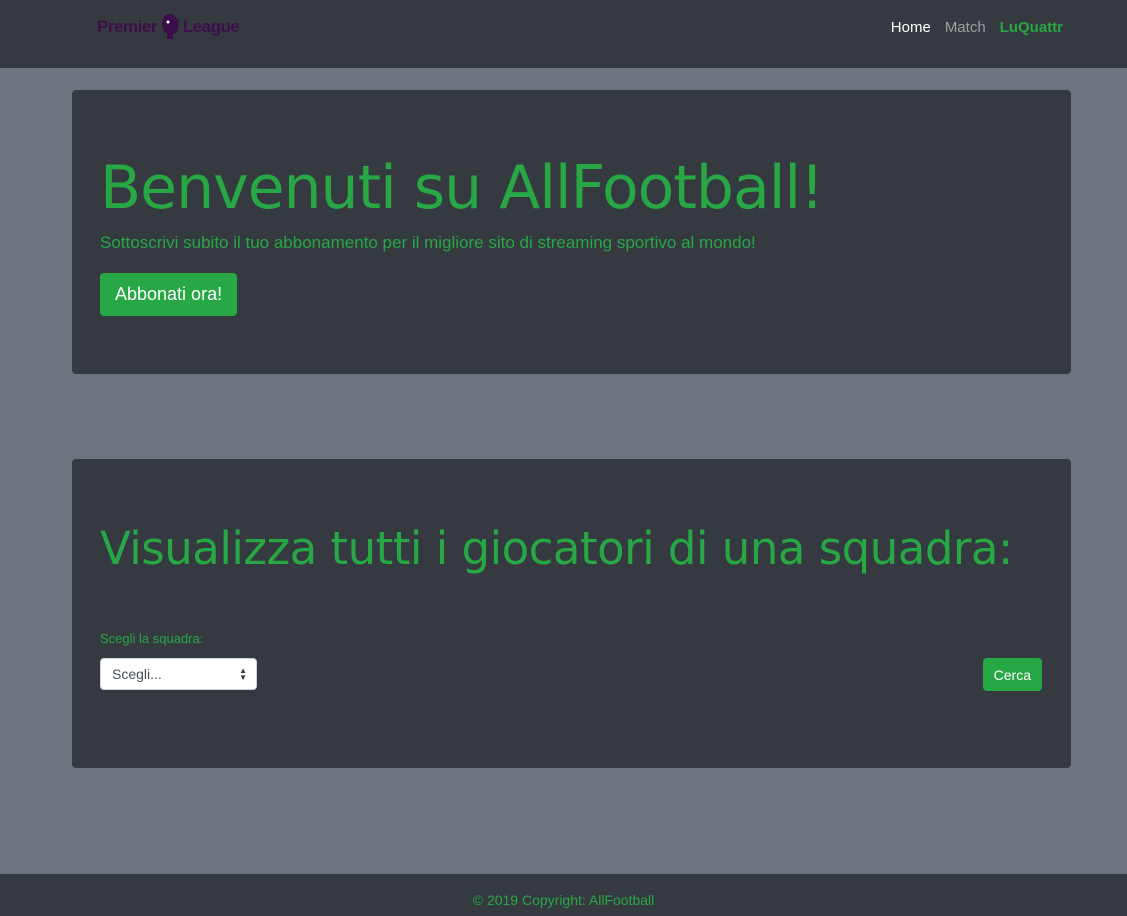 This screenshot has height=916, width=1127. I want to click on brand-text-left: Premier, so click(127, 26).